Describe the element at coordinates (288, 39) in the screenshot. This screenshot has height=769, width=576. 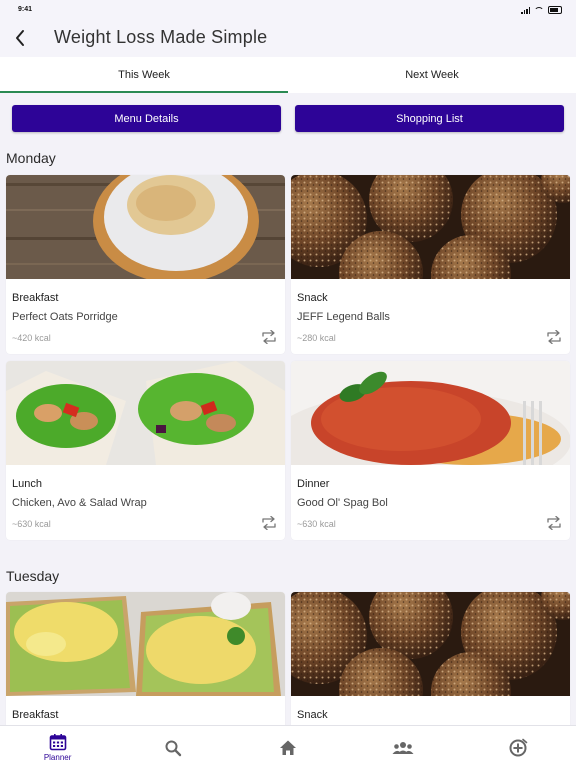
I see `nav-header: Weight Loss Made Simple` at that location.